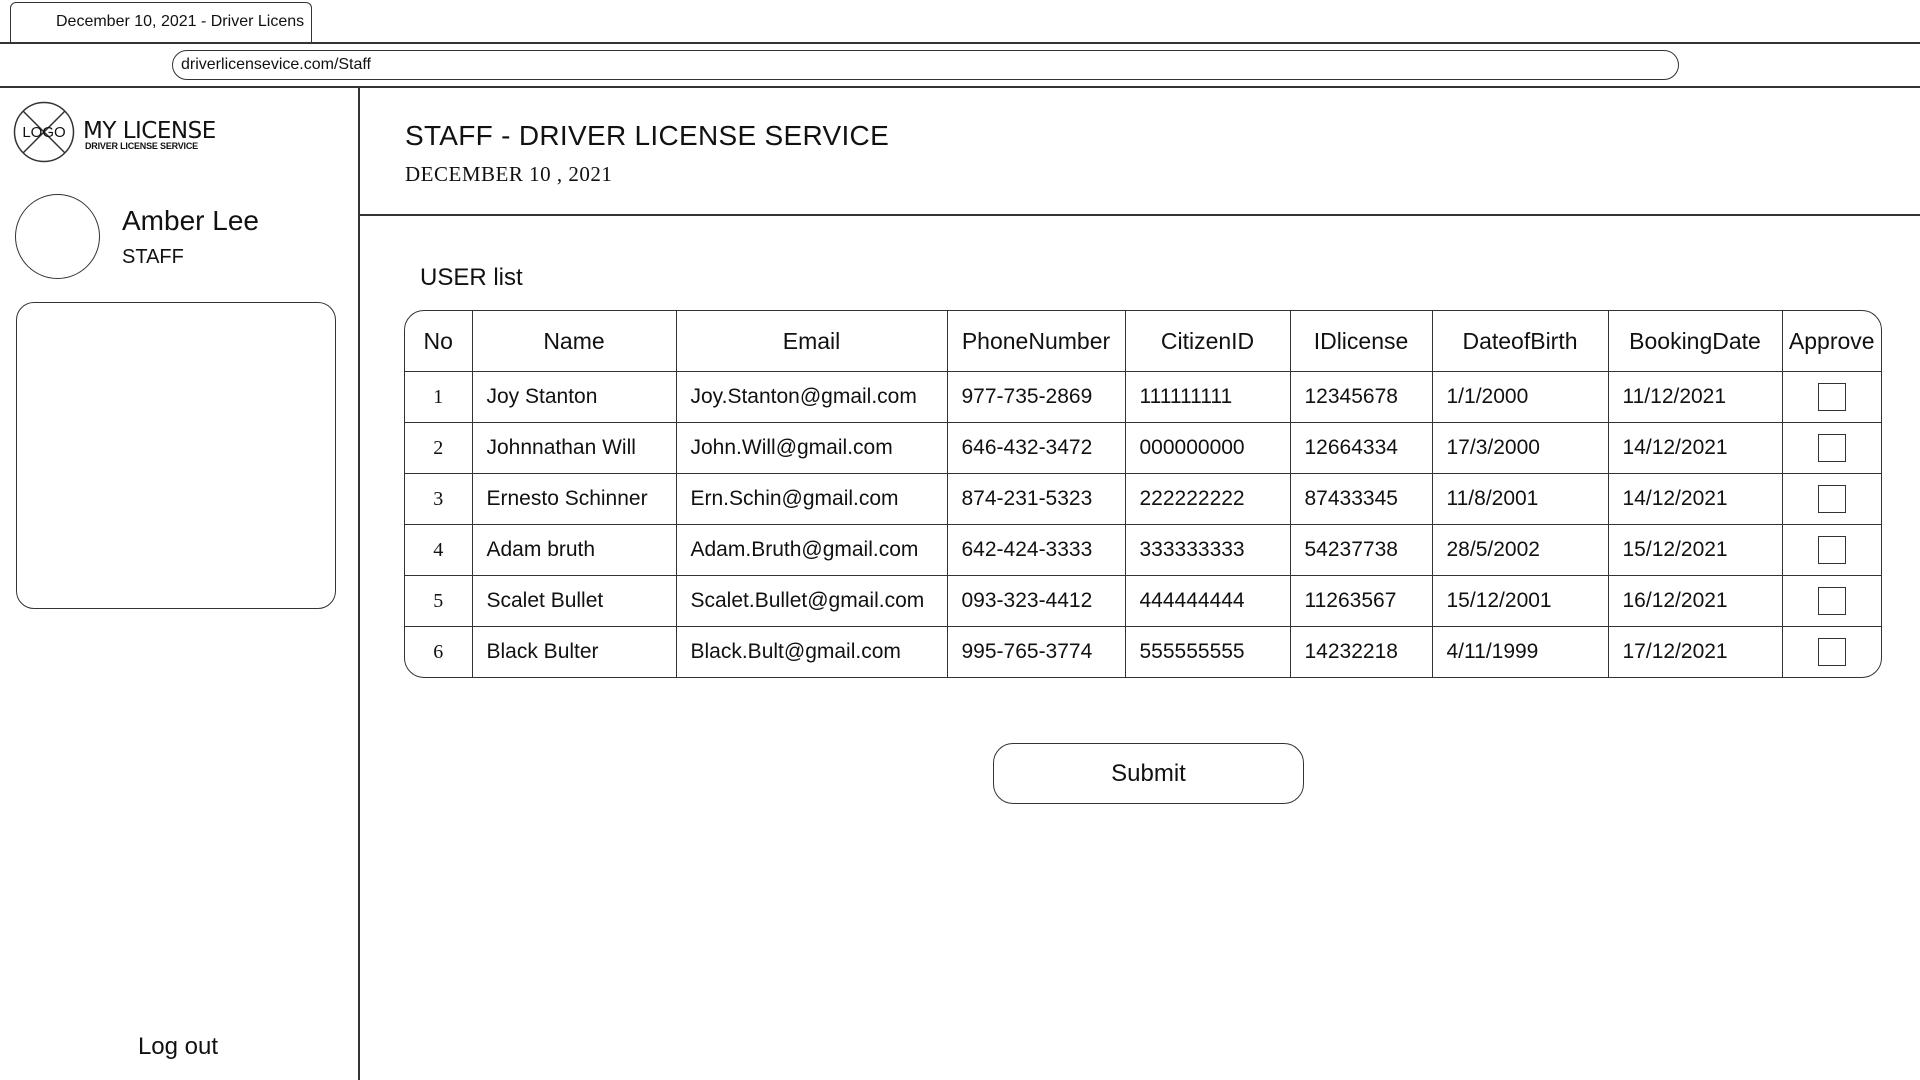 The width and height of the screenshot is (1920, 1080). I want to click on row-number: 1, so click(439, 397).